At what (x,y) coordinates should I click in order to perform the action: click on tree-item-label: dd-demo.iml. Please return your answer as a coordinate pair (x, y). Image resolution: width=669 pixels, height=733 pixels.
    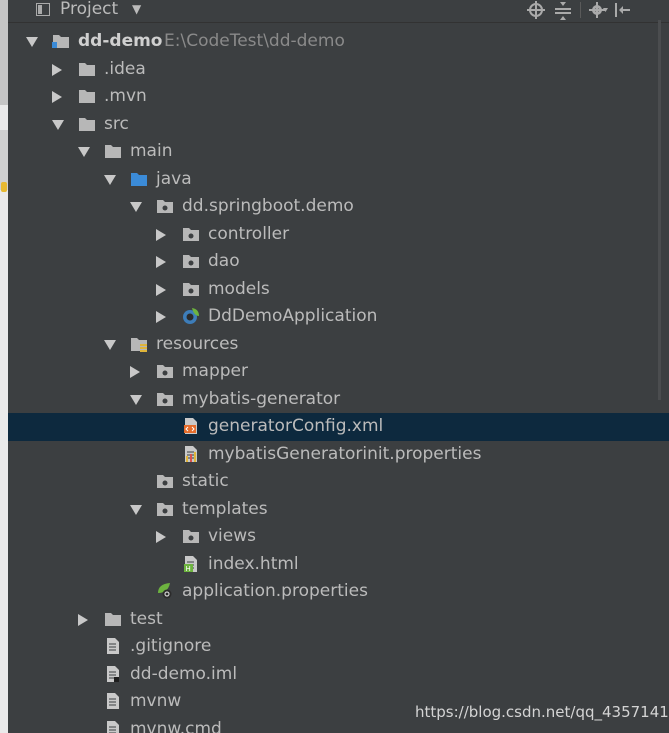
    Looking at the image, I should click on (184, 673).